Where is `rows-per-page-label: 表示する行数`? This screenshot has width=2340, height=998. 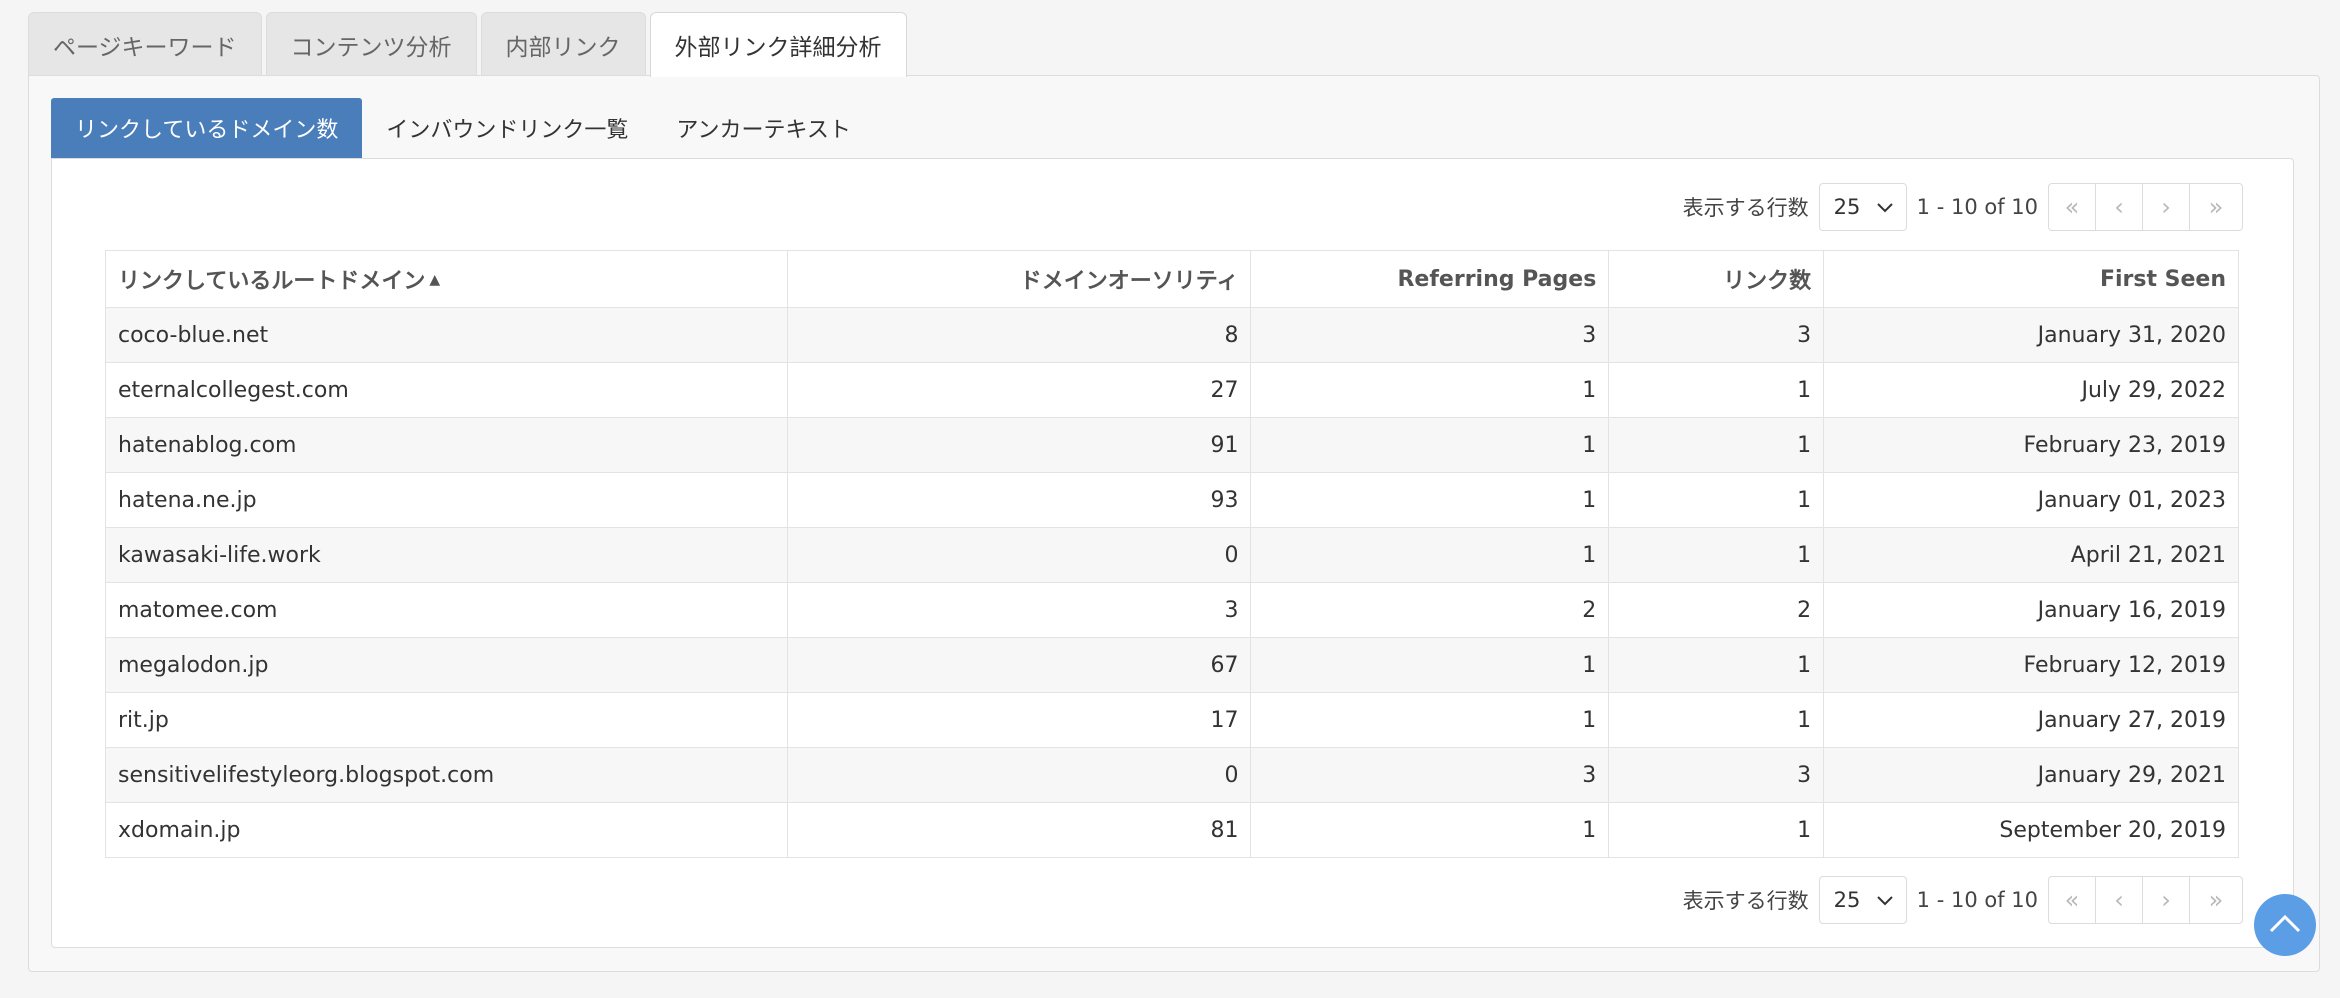
rows-per-page-label: 表示する行数 is located at coordinates (1745, 901).